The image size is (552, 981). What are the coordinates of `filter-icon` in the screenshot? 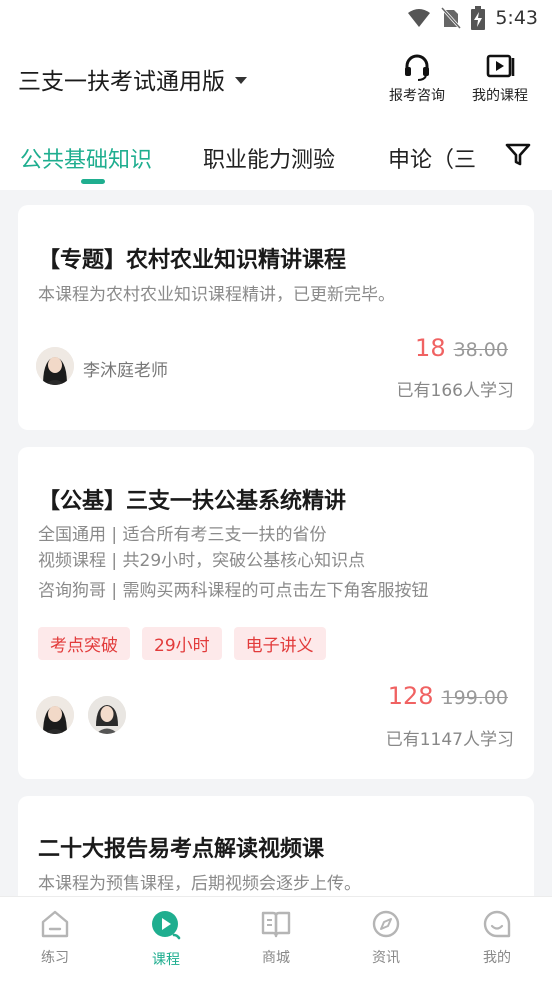 It's located at (518, 154).